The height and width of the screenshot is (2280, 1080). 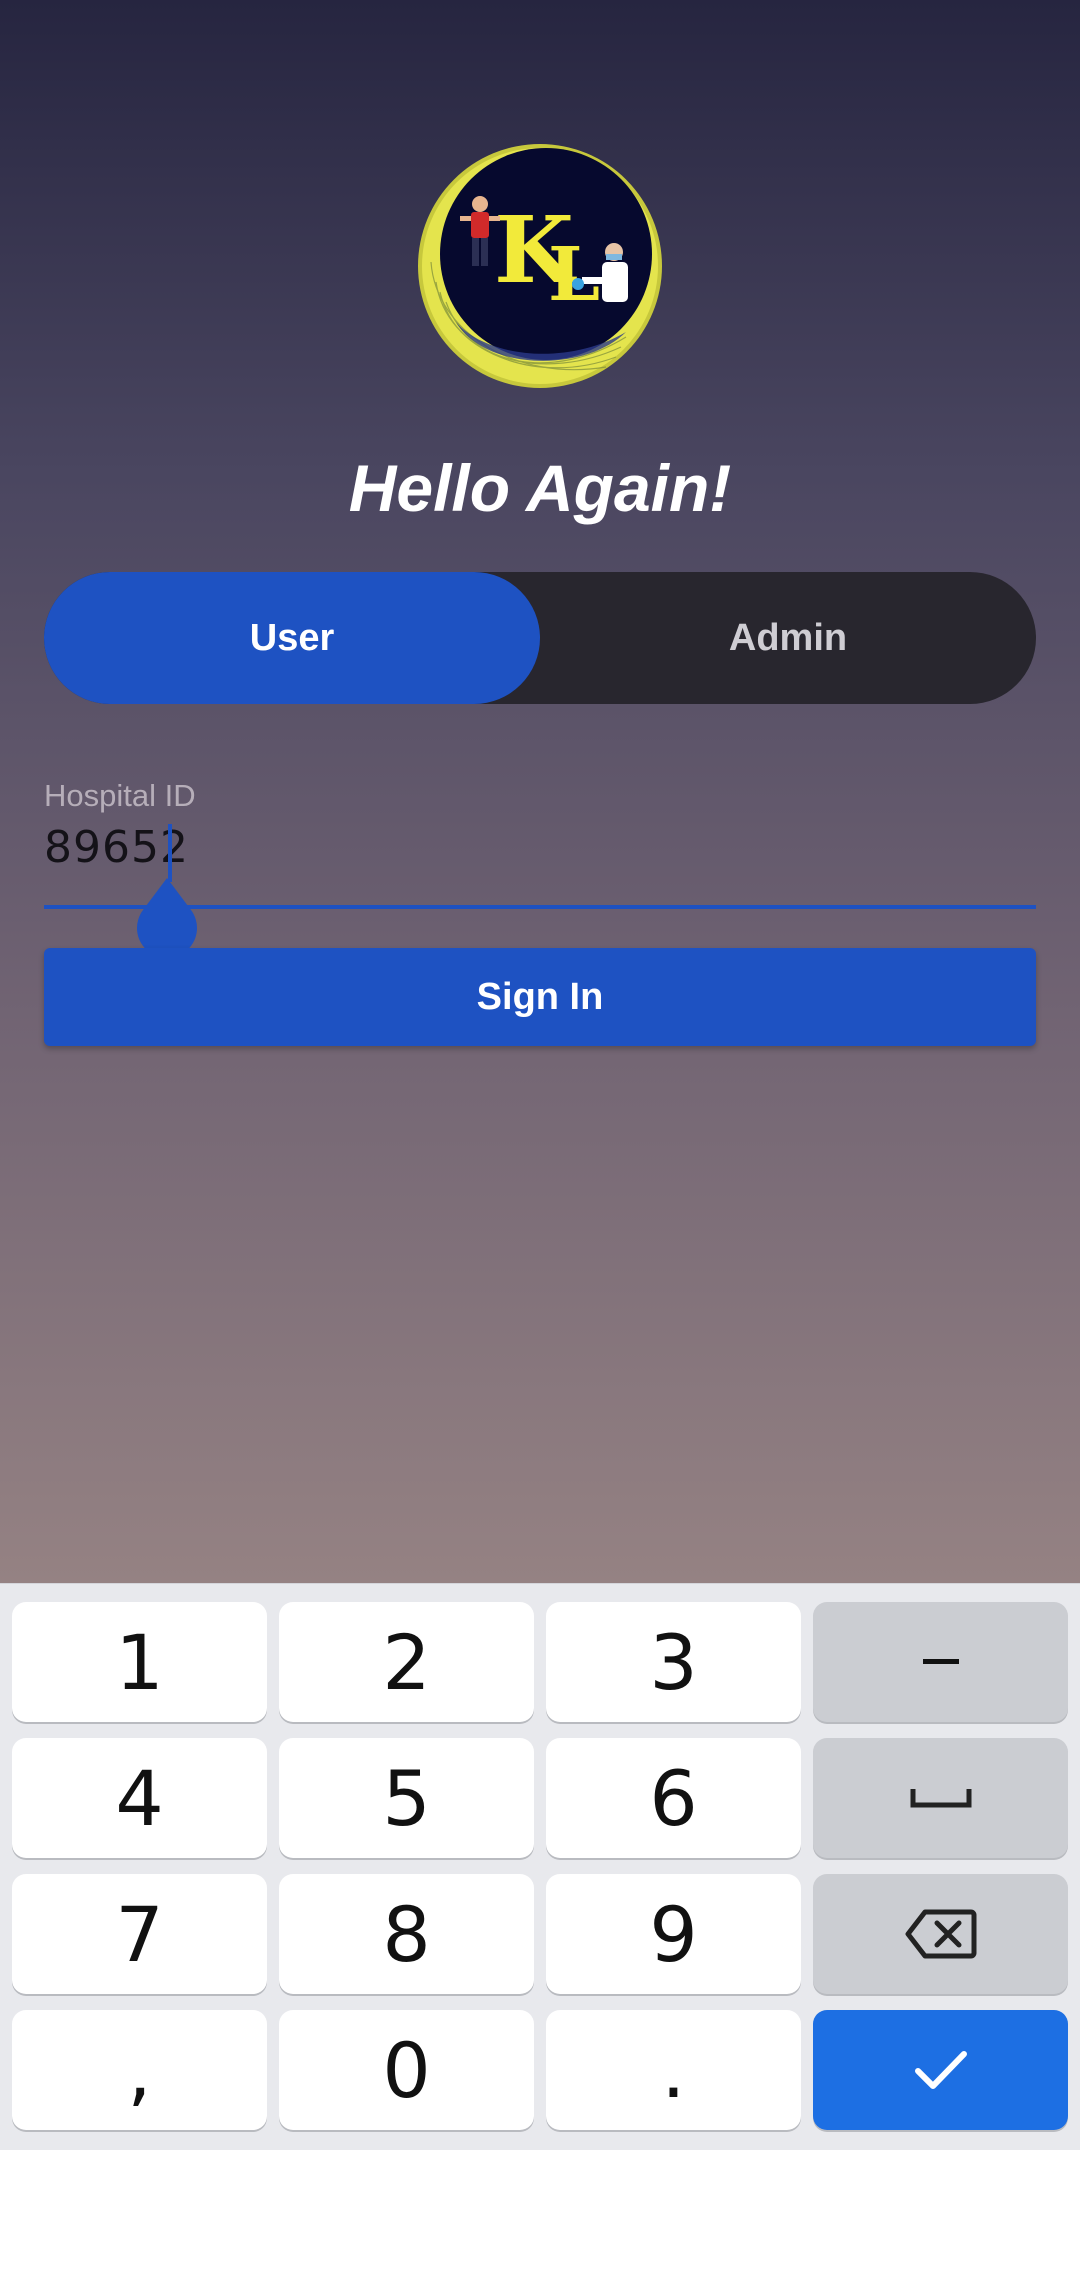 What do you see at coordinates (574, 275) in the screenshot?
I see `svg-text: L` at bounding box center [574, 275].